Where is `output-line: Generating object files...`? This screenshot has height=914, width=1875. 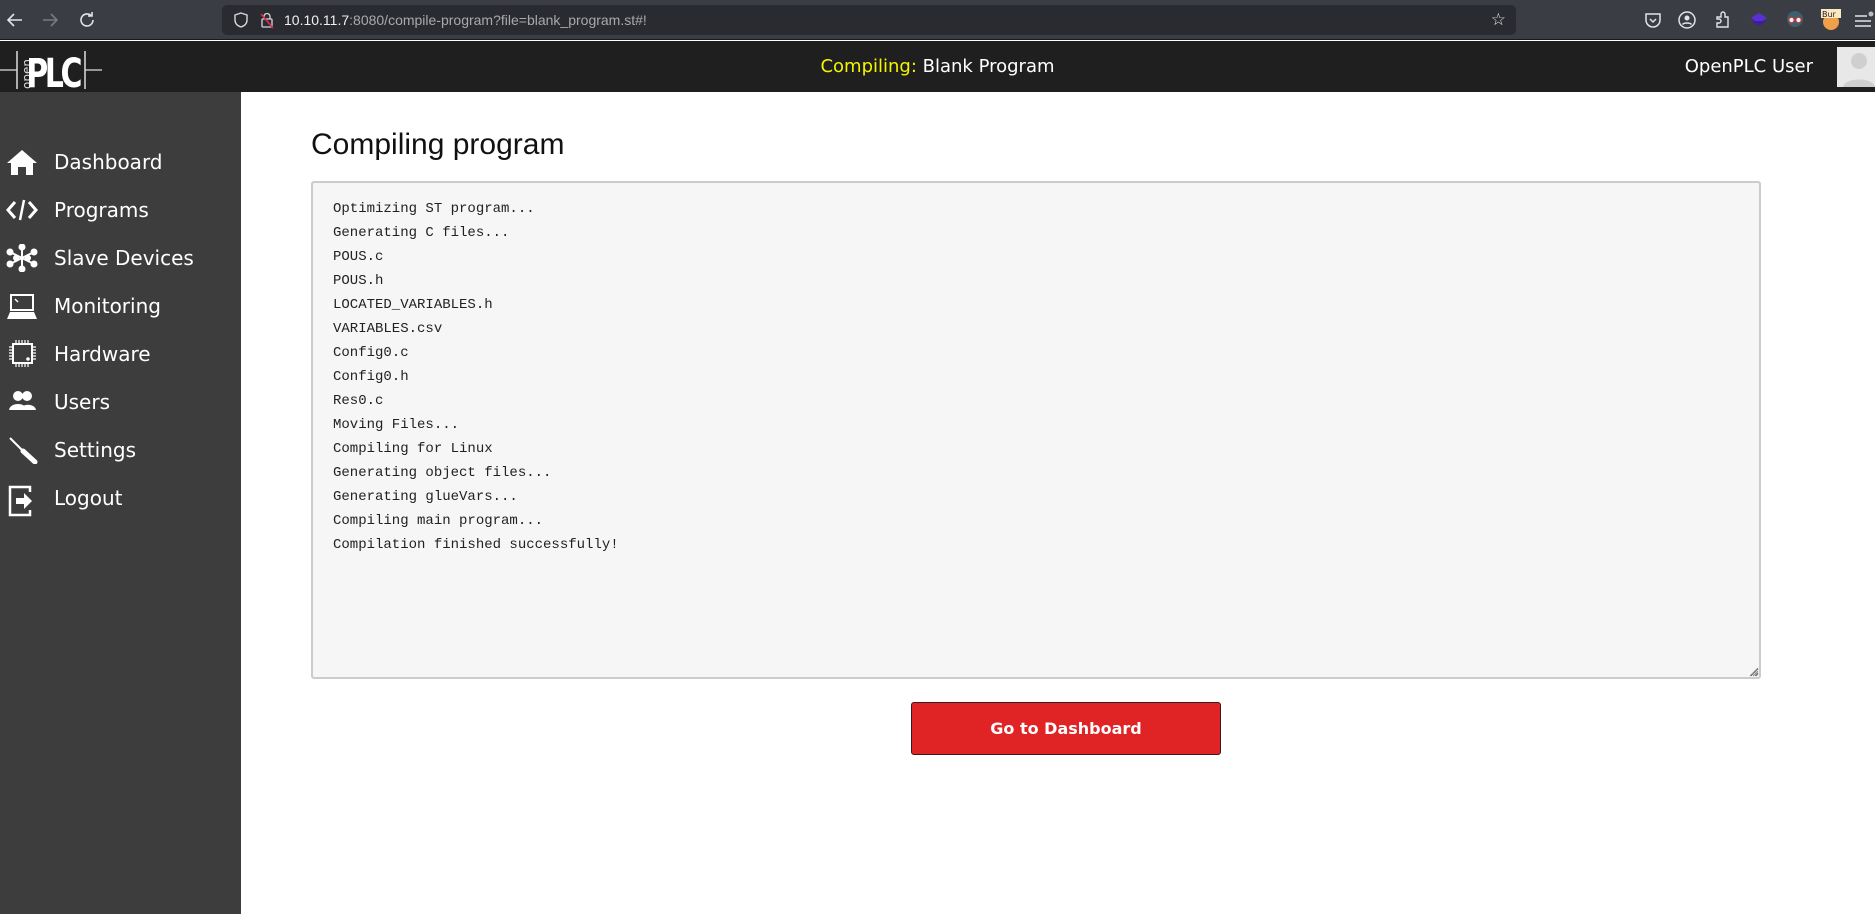 output-line: Generating object files... is located at coordinates (442, 473).